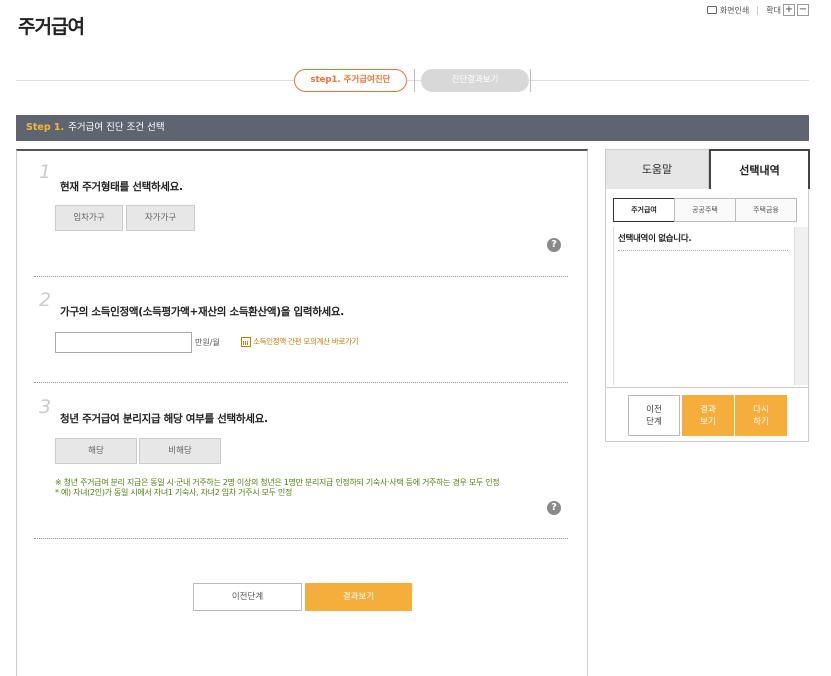 The image size is (831, 676). I want to click on income-calculator-link: 소득인정액 간편 모의계산 바로가기, so click(300, 341).